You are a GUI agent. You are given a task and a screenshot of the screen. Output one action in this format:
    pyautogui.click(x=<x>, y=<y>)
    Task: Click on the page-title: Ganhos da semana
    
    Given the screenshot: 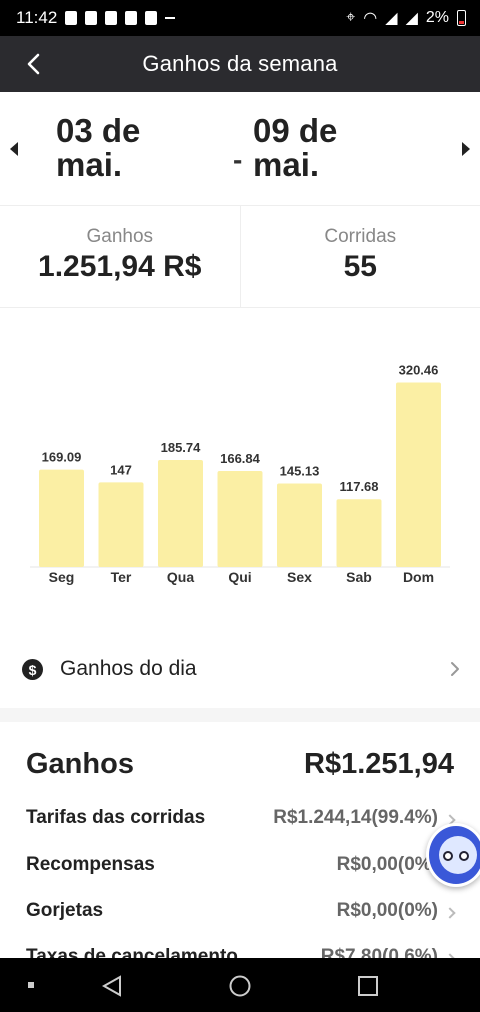 What is the action you would take?
    pyautogui.click(x=240, y=63)
    